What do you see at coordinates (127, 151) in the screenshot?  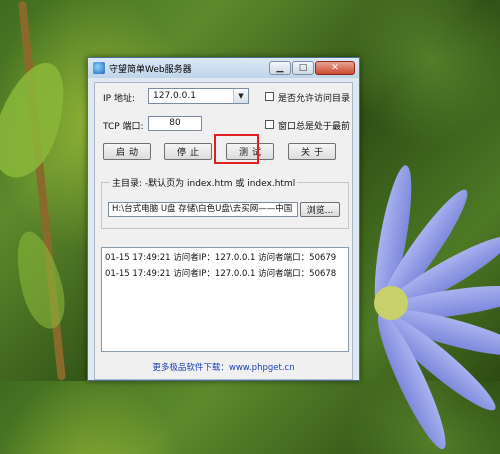 I see `start-button: 启动` at bounding box center [127, 151].